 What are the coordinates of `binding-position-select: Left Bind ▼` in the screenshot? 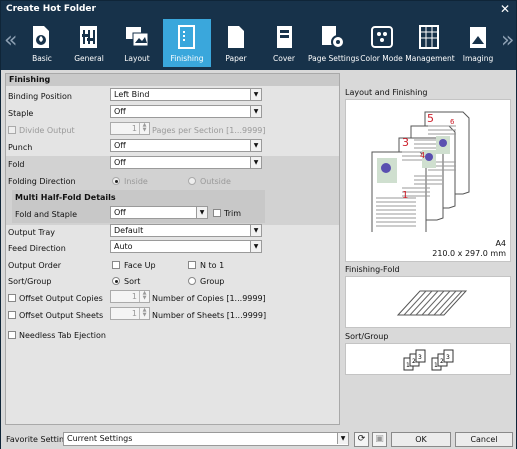 It's located at (186, 94).